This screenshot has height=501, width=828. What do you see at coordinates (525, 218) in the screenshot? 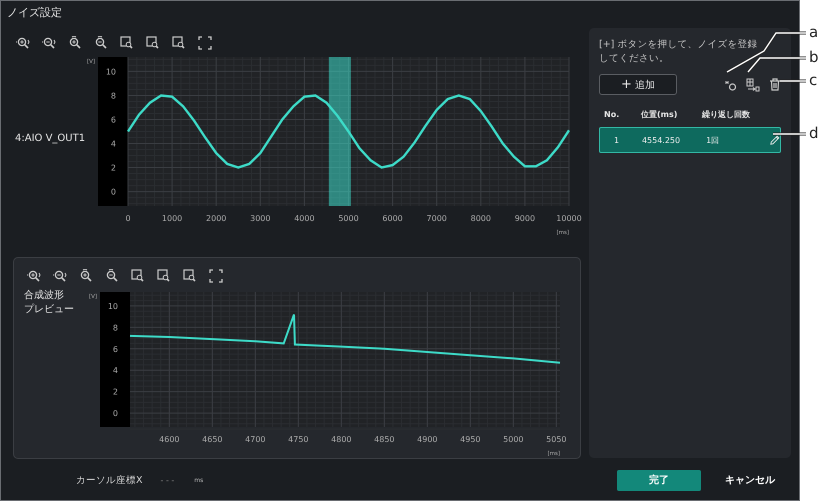
I see `tick-label: 9000` at bounding box center [525, 218].